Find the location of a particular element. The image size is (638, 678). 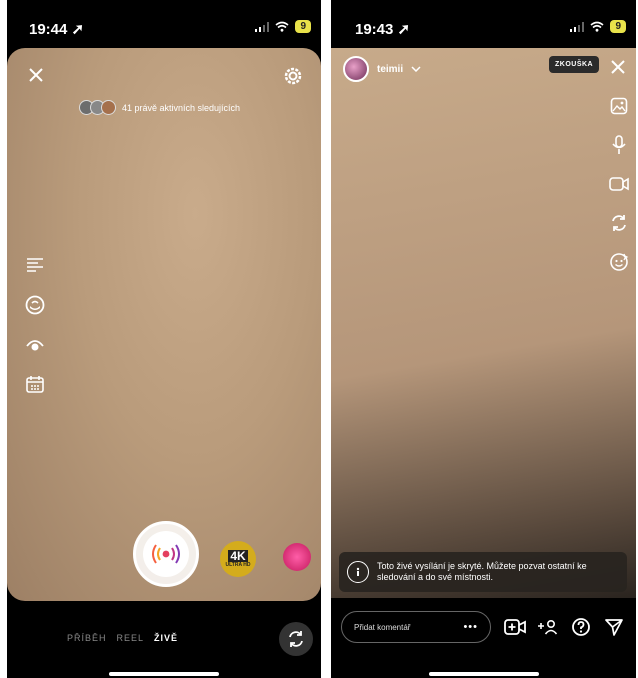

flip-camera-button is located at coordinates (296, 639).